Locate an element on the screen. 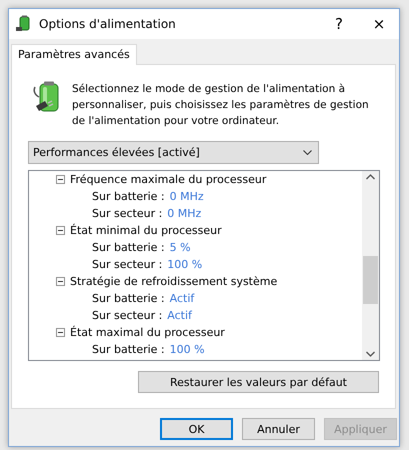  scrollbar-thumb is located at coordinates (370, 280).